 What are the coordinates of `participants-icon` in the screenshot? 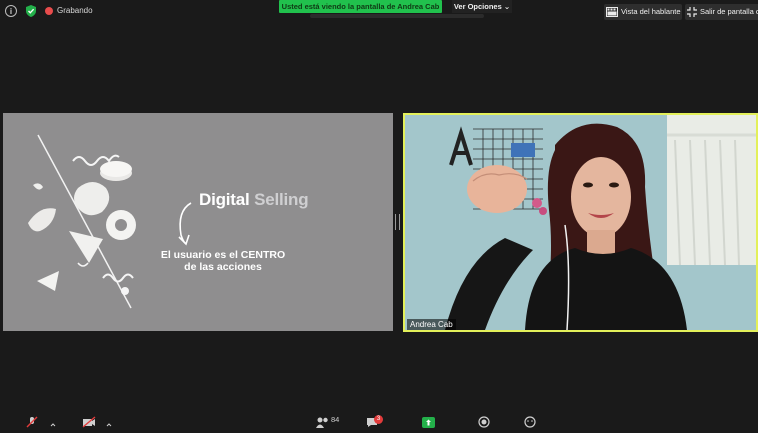 It's located at (322, 424).